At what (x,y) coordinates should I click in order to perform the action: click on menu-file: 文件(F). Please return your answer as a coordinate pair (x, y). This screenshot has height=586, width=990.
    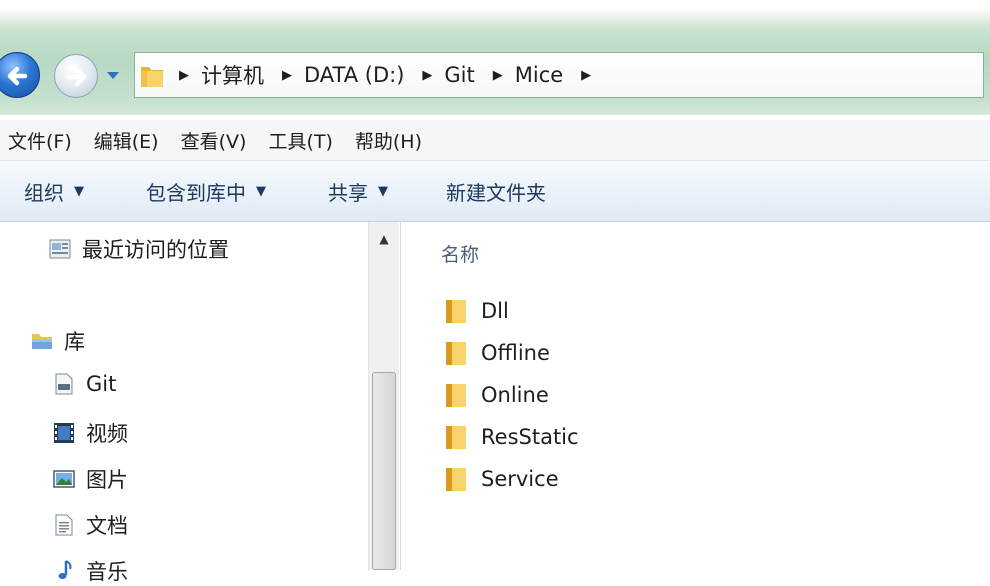
    Looking at the image, I should click on (40, 140).